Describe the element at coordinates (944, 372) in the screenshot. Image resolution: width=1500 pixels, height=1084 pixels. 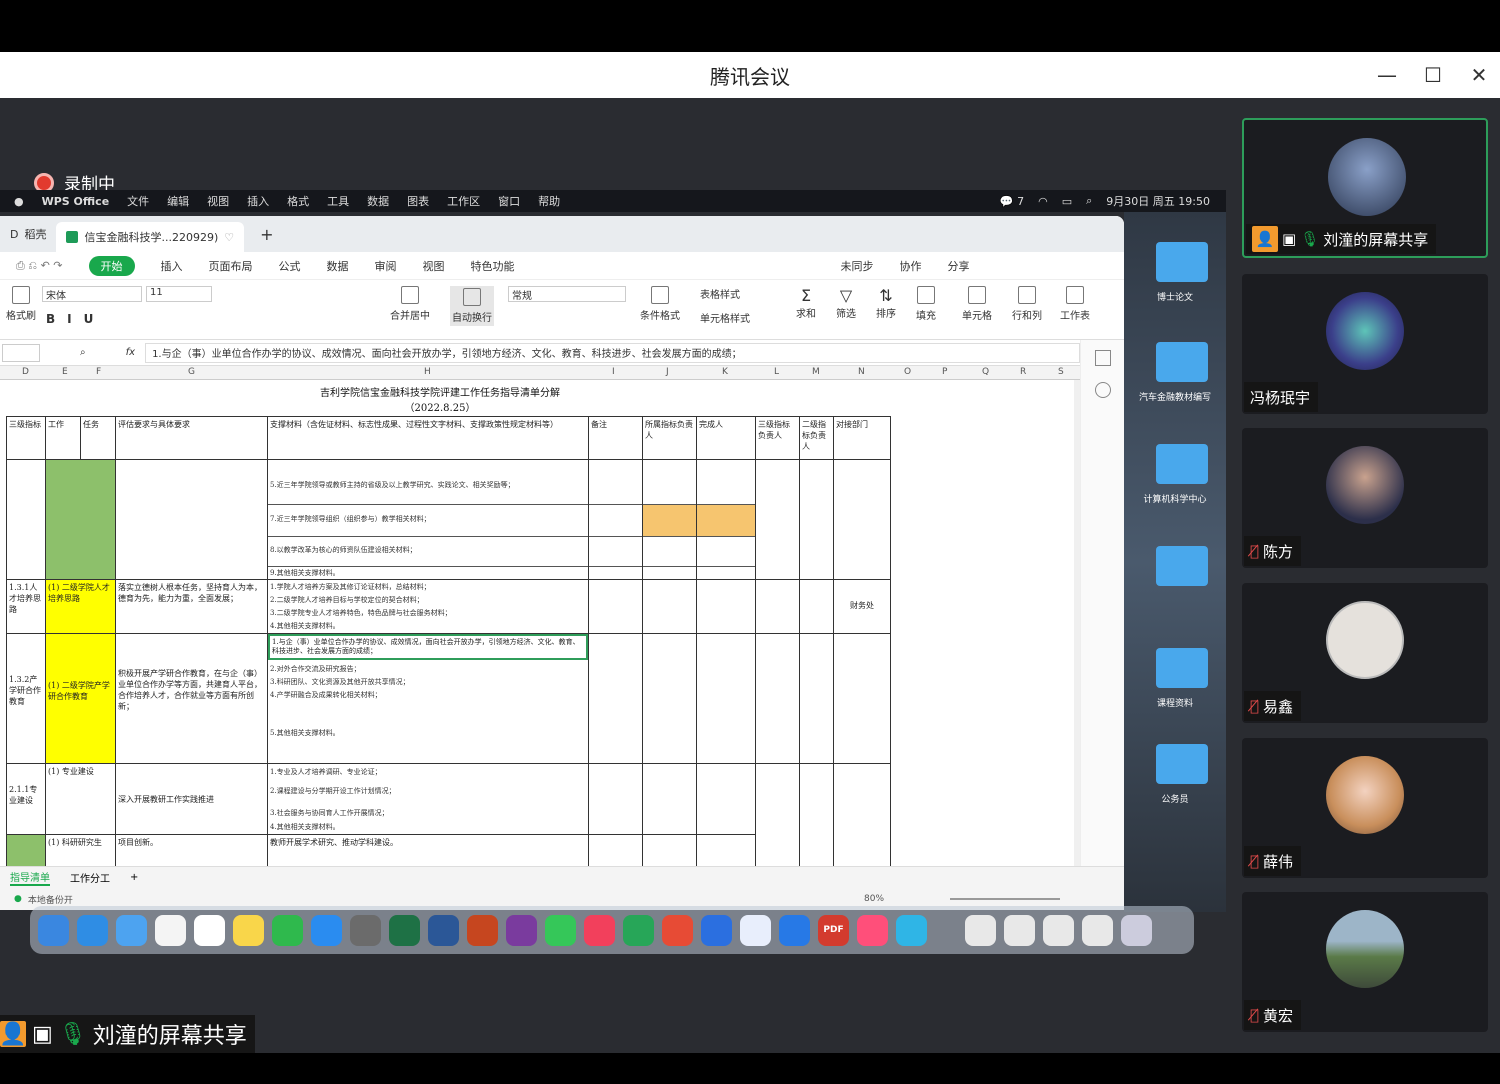
I see `col-header: P` at that location.